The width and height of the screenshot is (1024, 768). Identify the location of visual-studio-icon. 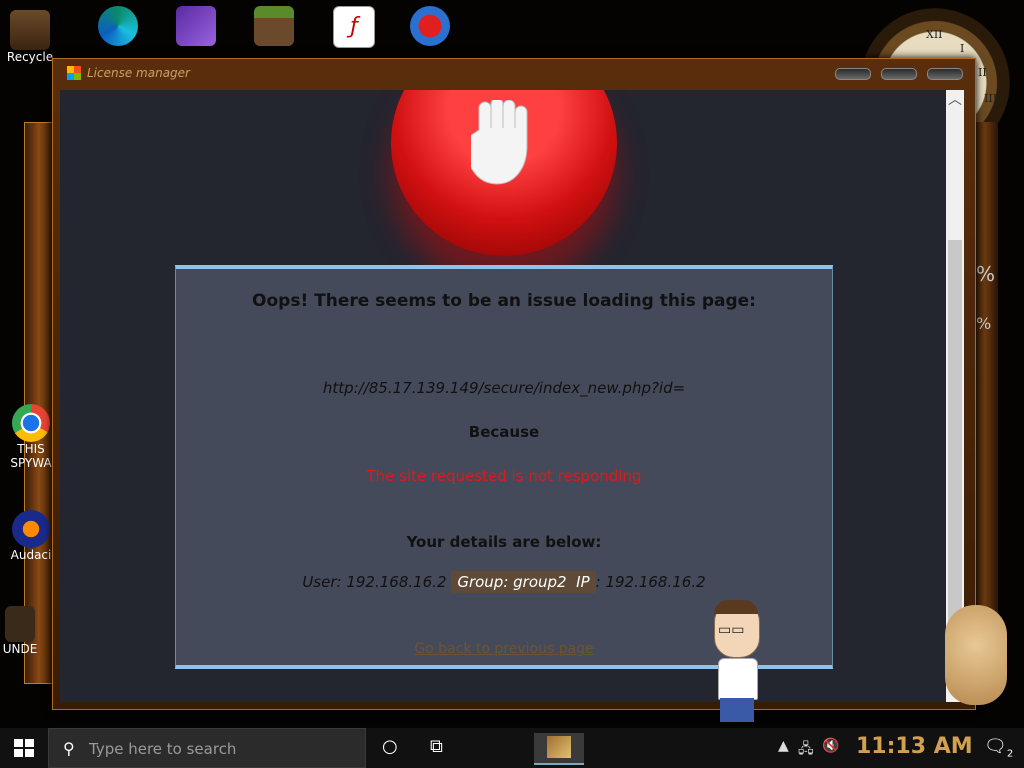
(196, 26).